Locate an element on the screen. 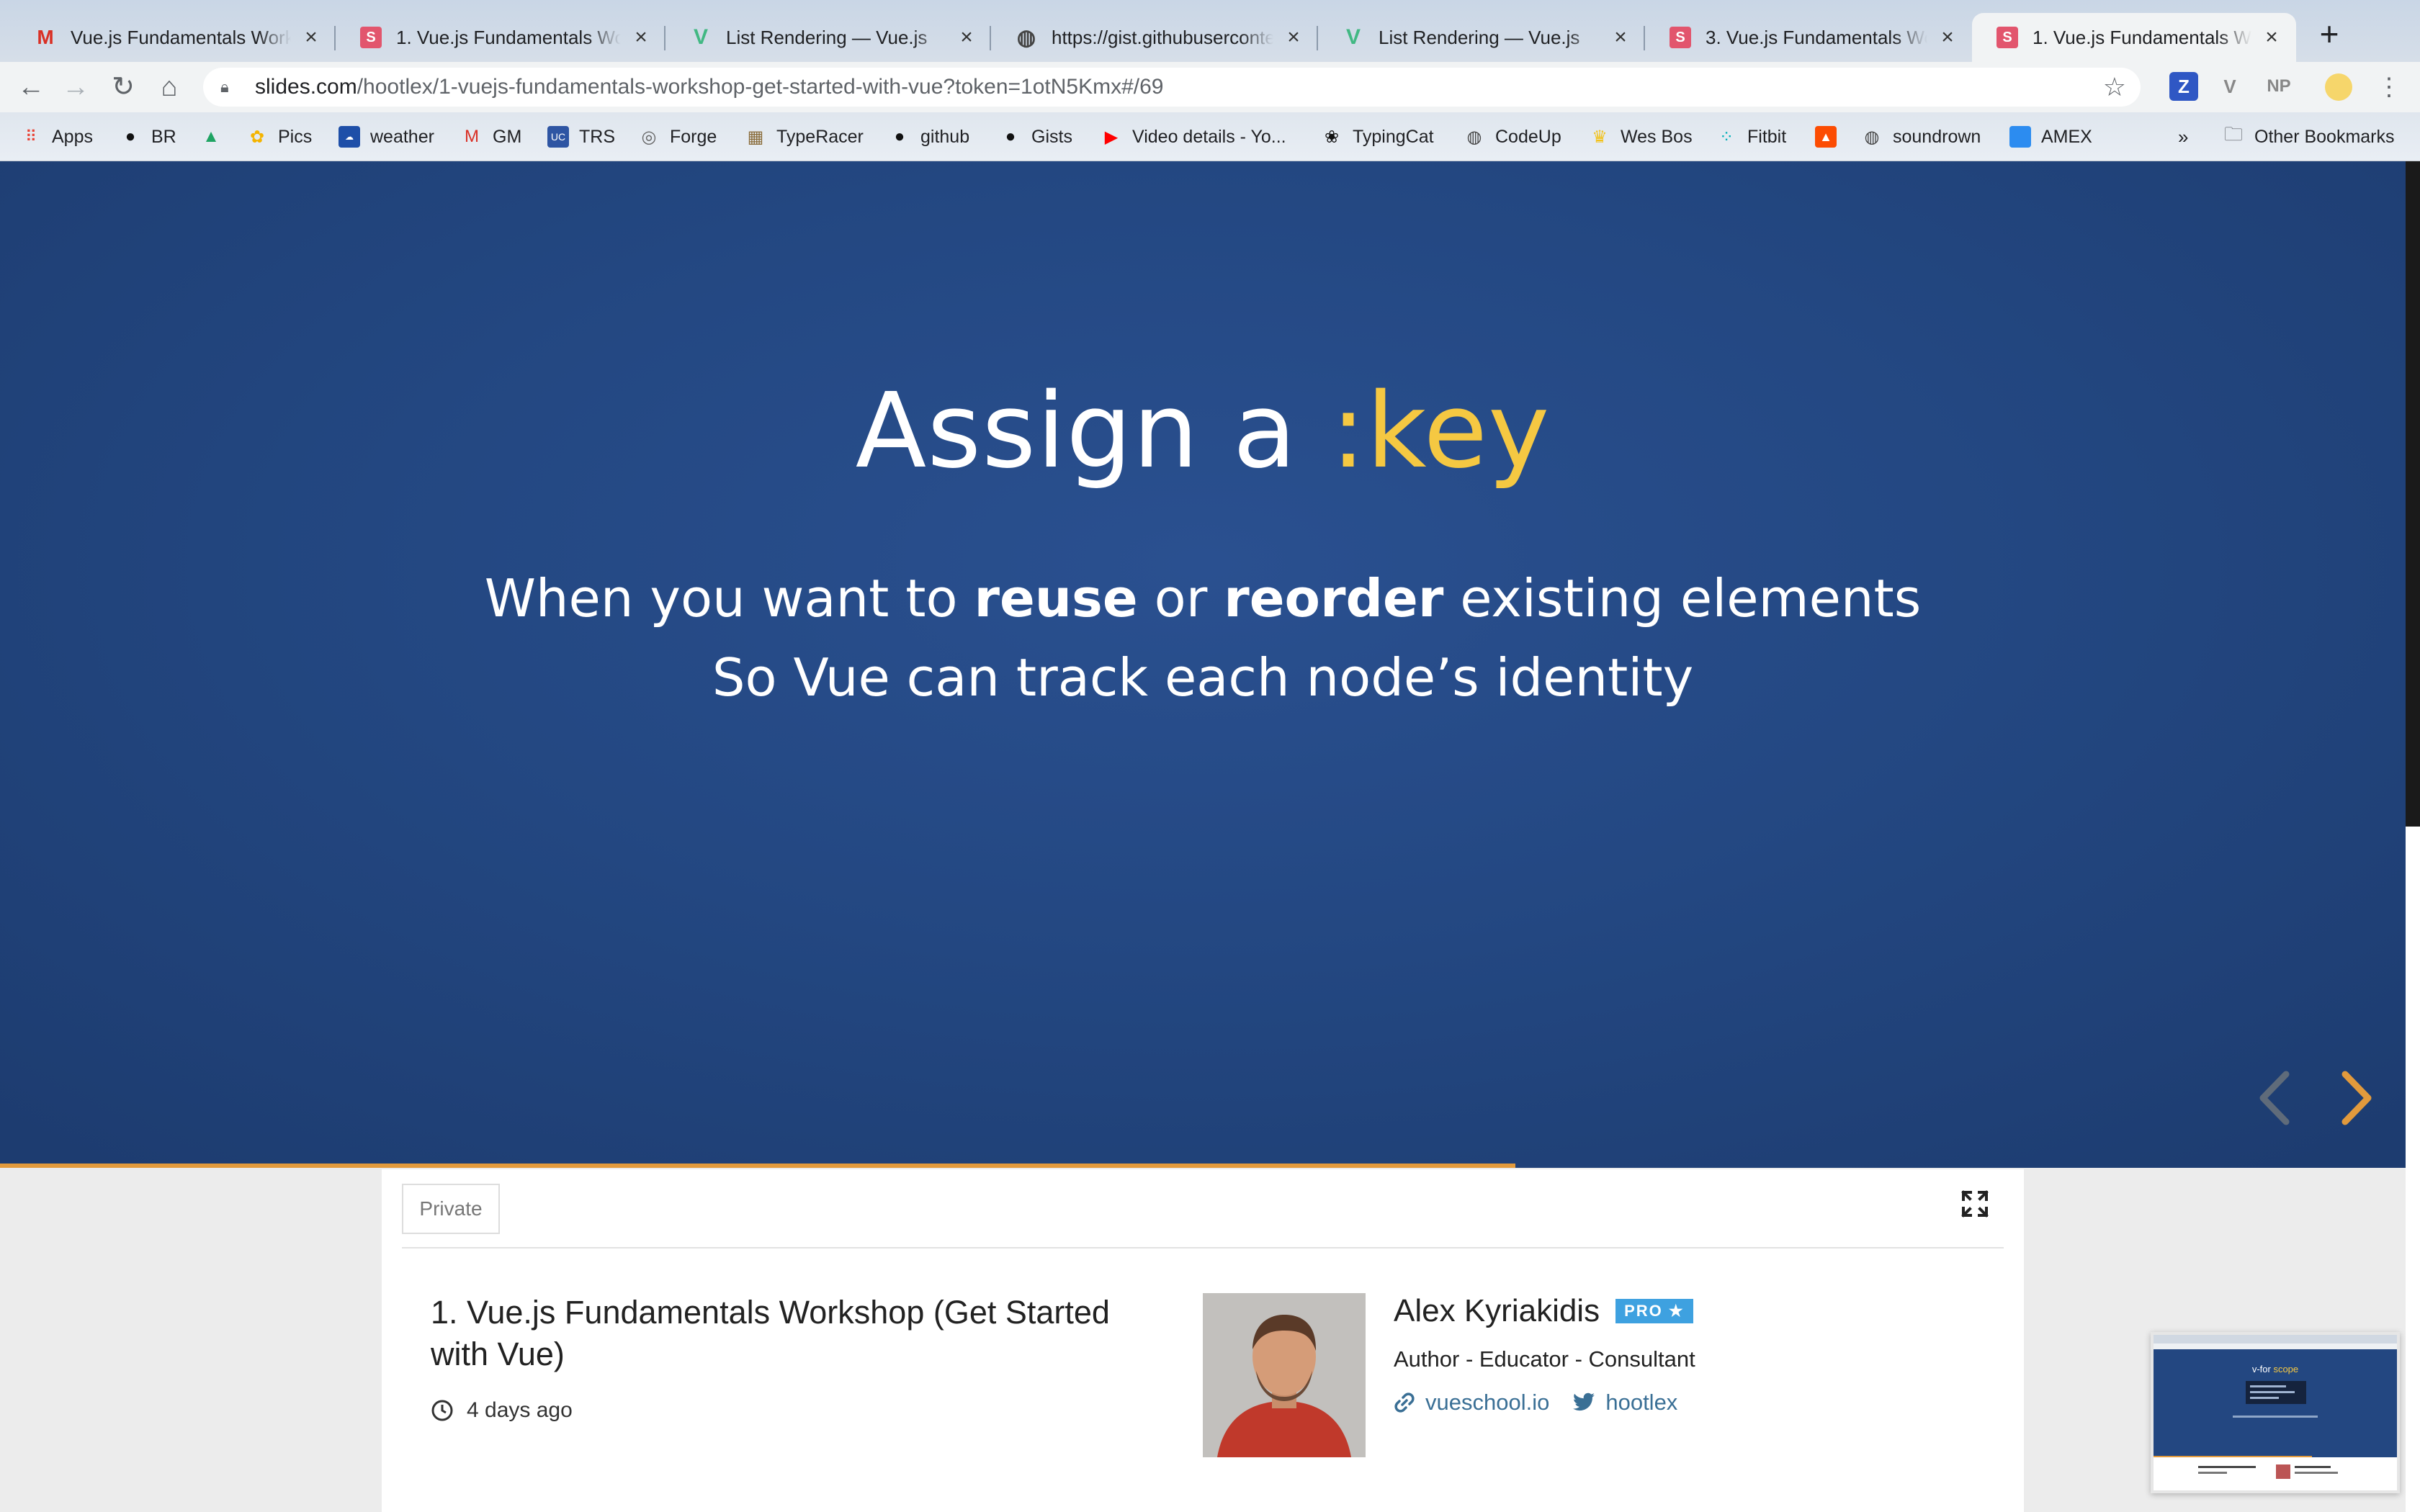 This screenshot has height=1512, width=2420. bookmark-soundrown: ◍ soundrown is located at coordinates (1921, 137).